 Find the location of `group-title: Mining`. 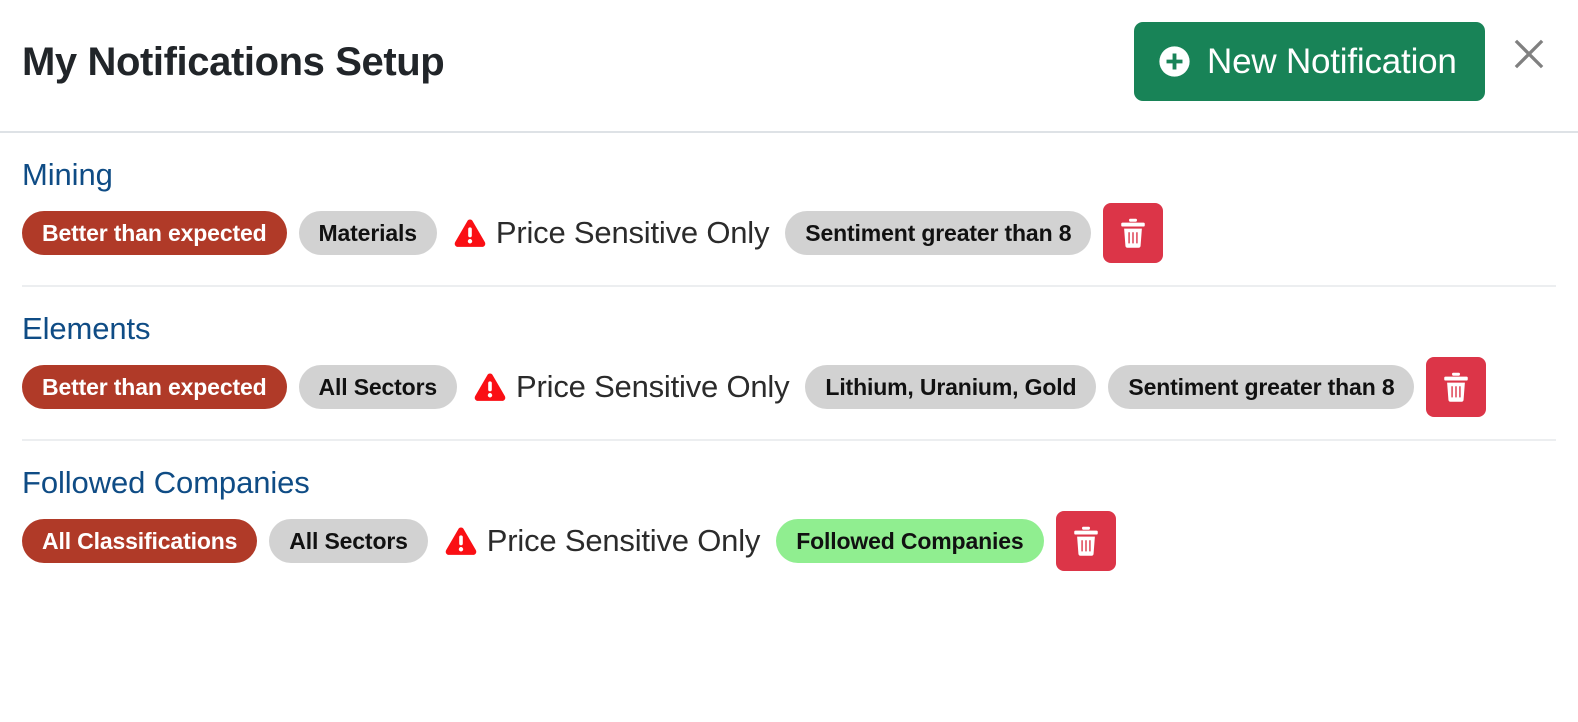

group-title: Mining is located at coordinates (67, 174).